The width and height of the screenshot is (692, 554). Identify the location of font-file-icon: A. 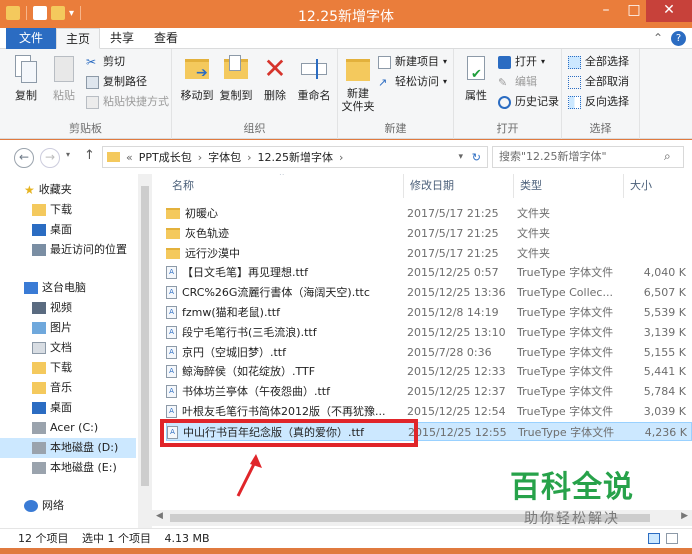
(171, 392).